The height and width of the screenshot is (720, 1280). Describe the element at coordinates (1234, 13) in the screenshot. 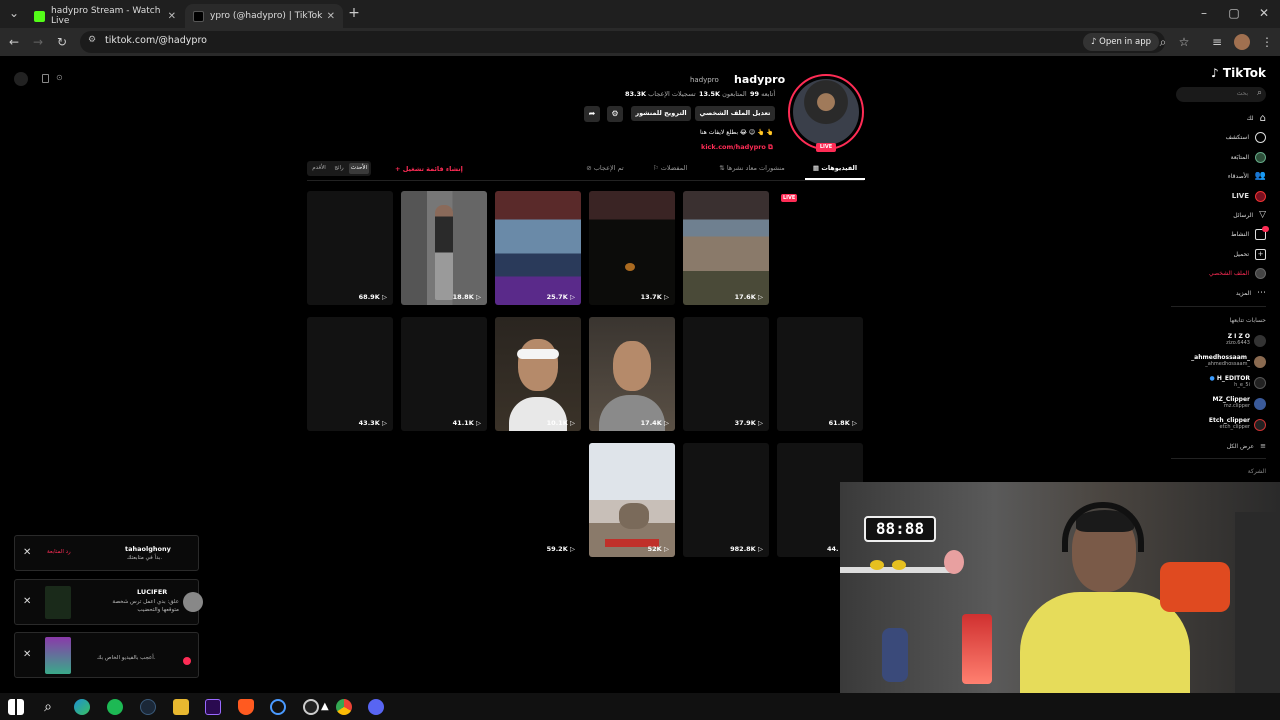

I see `restore-icon: ▢` at that location.